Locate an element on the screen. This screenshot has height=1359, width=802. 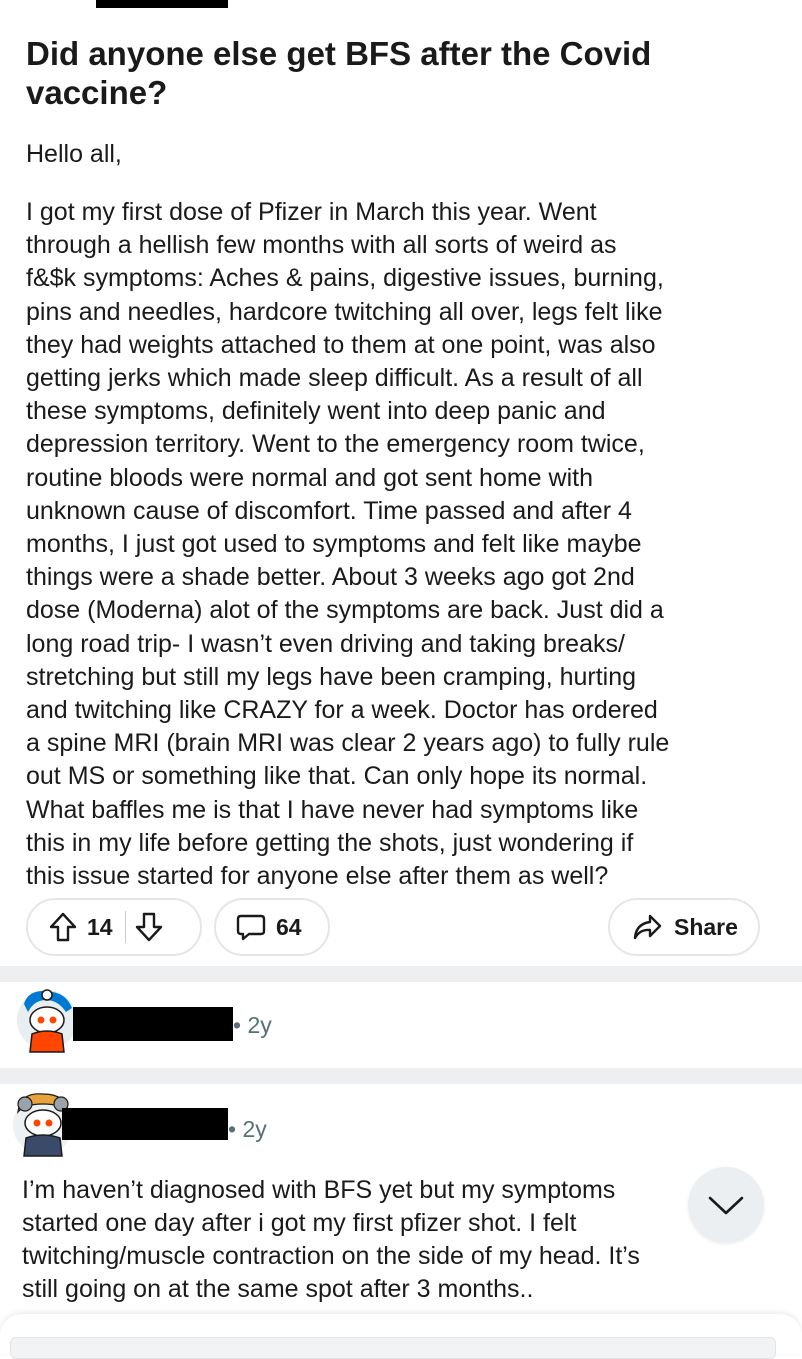
collapse-button is located at coordinates (726, 1205).